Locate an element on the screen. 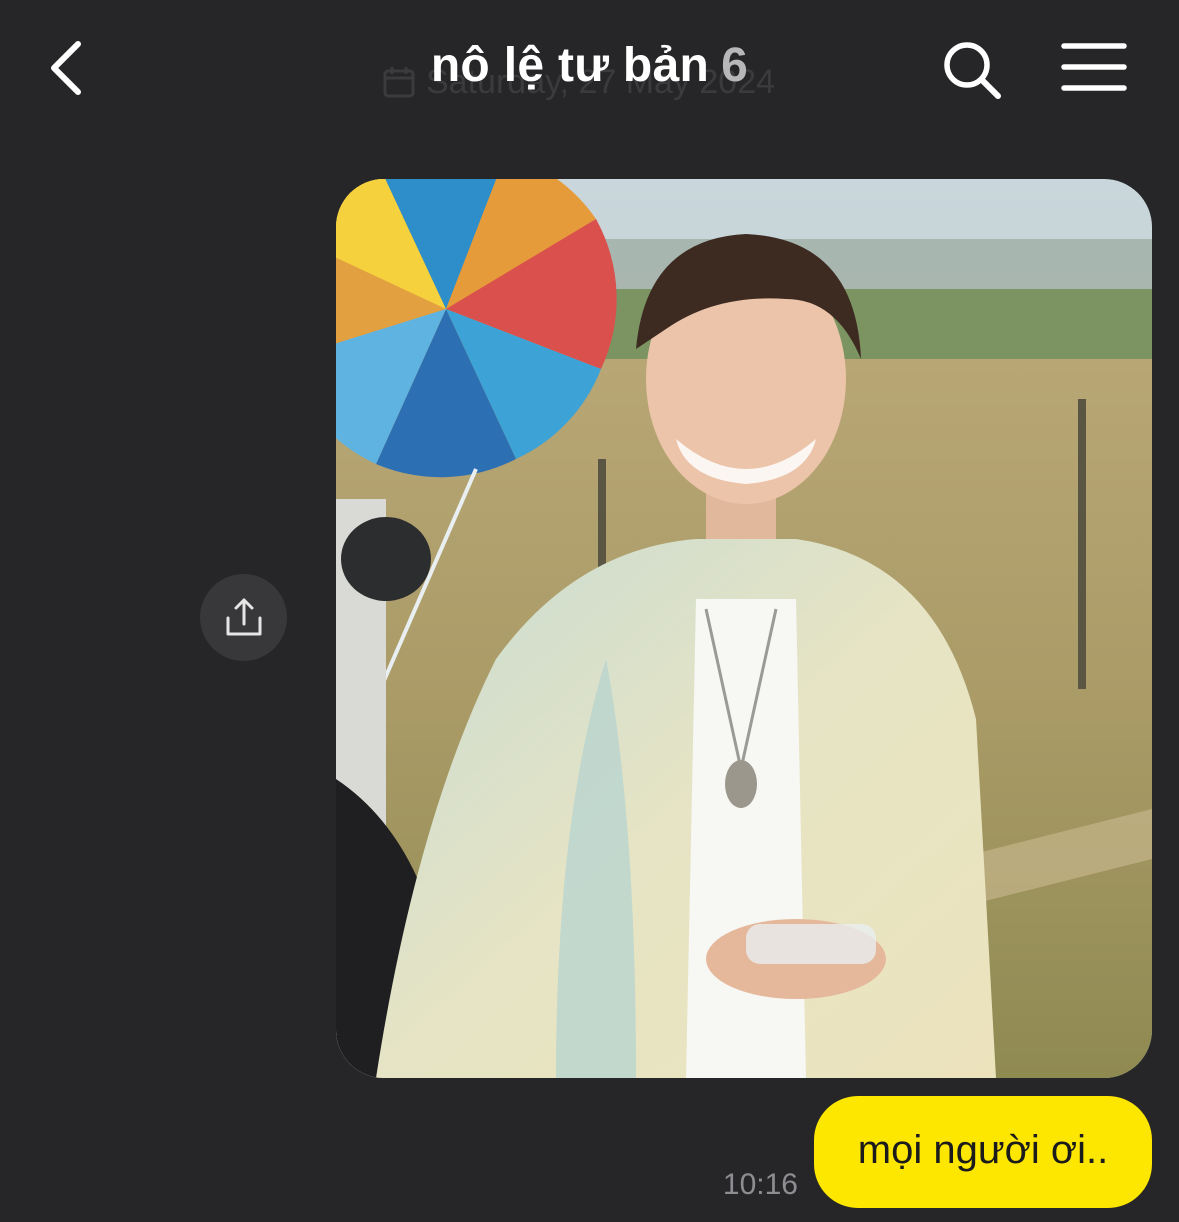 Image resolution: width=1179 pixels, height=1222 pixels. message-timestamp: 10:16 is located at coordinates (760, 1184).